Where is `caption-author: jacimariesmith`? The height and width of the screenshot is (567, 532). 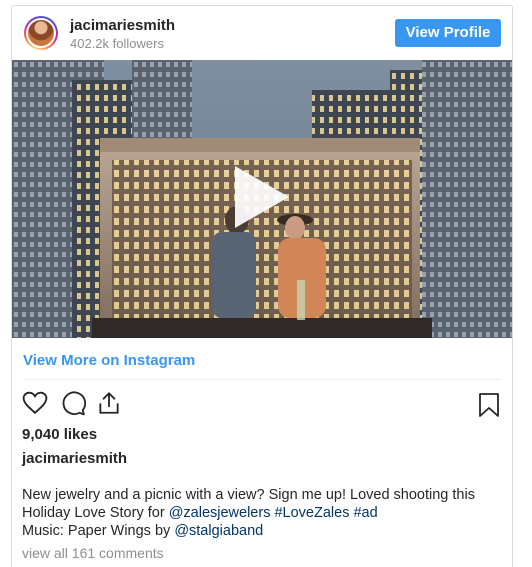 caption-author: jacimariesmith is located at coordinates (74, 458).